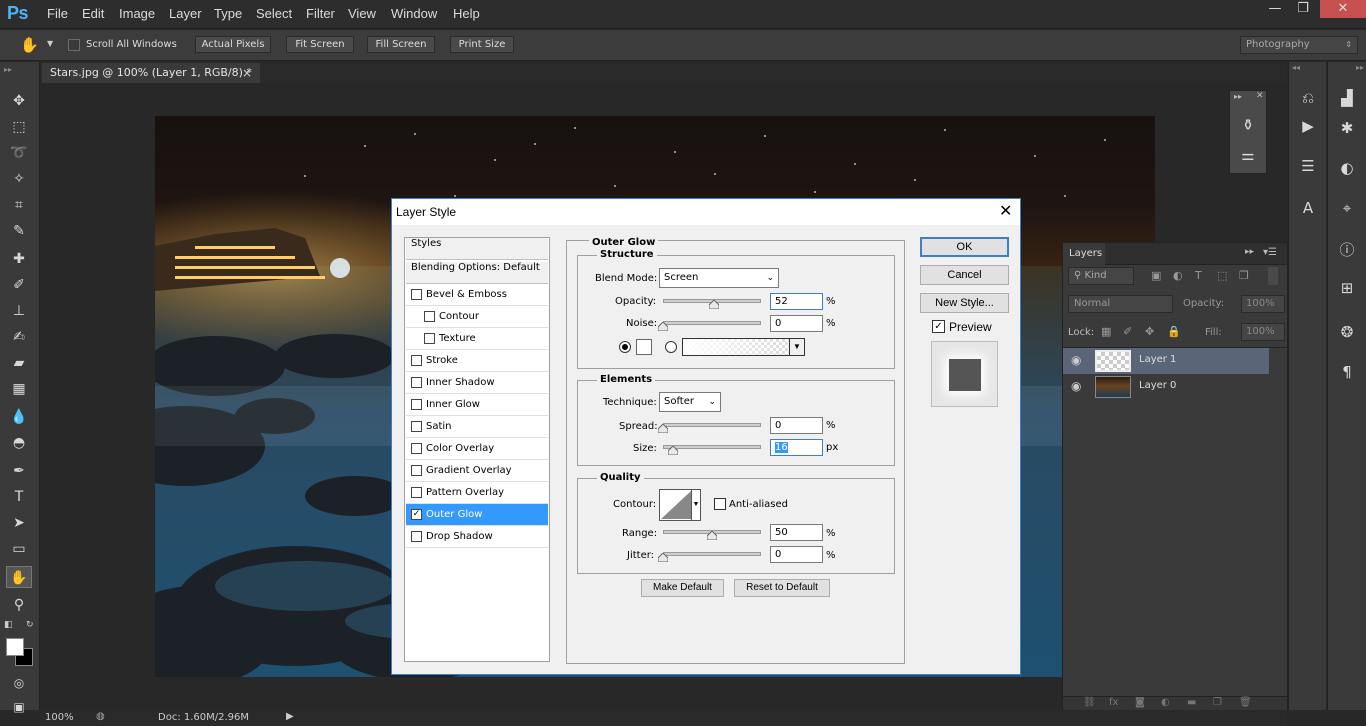 The width and height of the screenshot is (1366, 726). What do you see at coordinates (8, 625) in the screenshot?
I see `default-colors-icon: ◧` at bounding box center [8, 625].